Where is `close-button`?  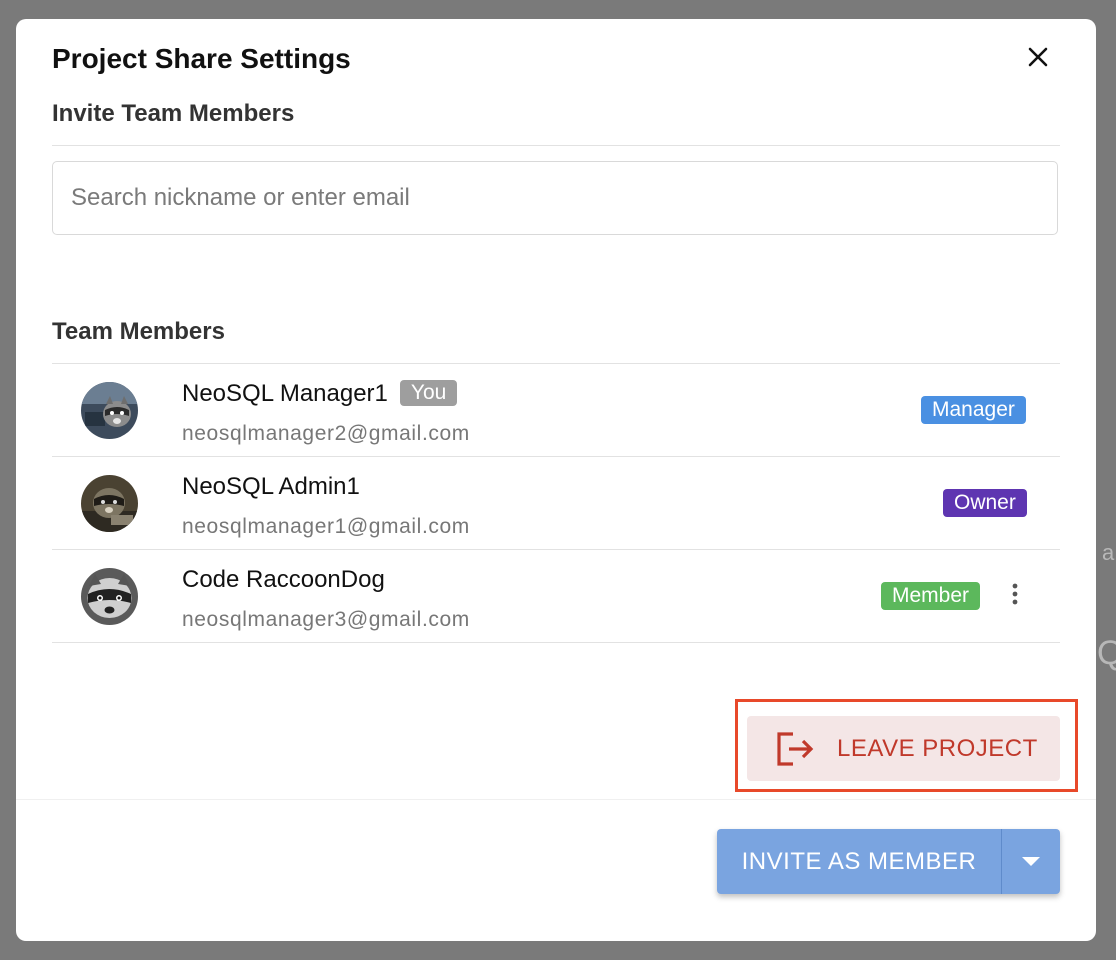
close-button is located at coordinates (1038, 57).